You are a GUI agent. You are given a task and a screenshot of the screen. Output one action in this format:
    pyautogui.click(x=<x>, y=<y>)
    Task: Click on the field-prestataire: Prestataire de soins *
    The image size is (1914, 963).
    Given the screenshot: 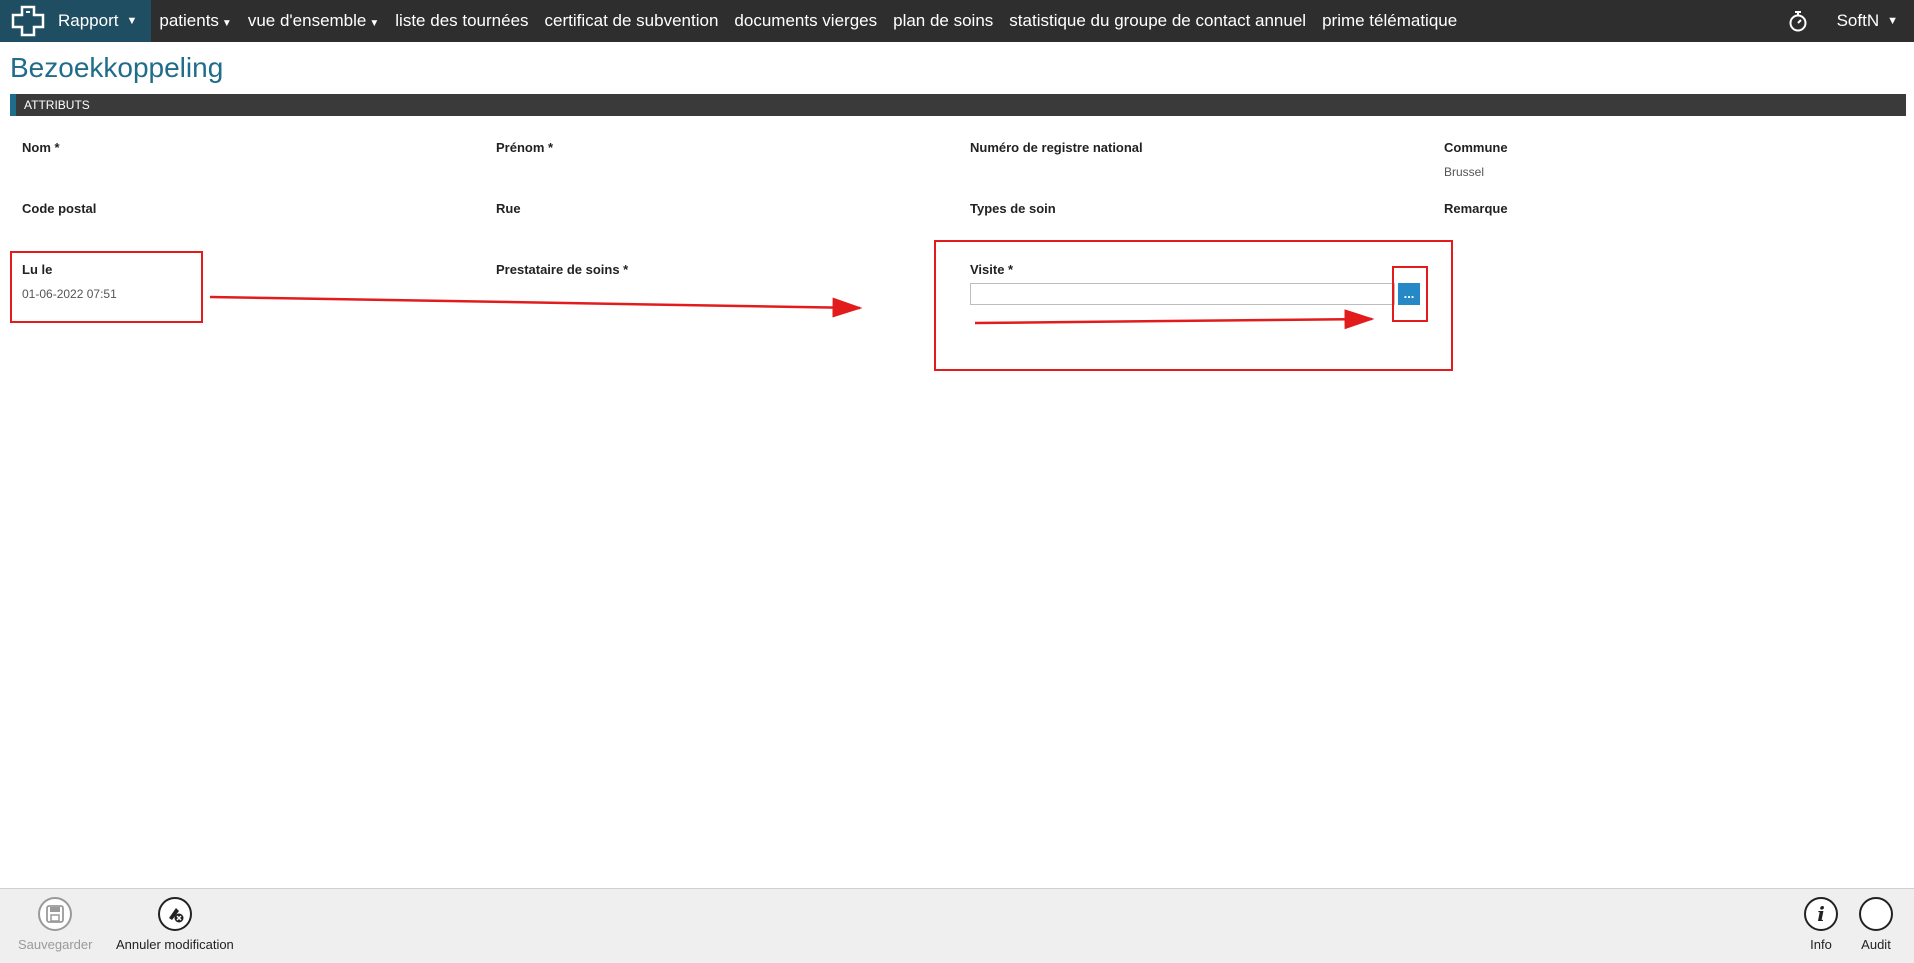 What is the action you would take?
    pyautogui.click(x=716, y=281)
    